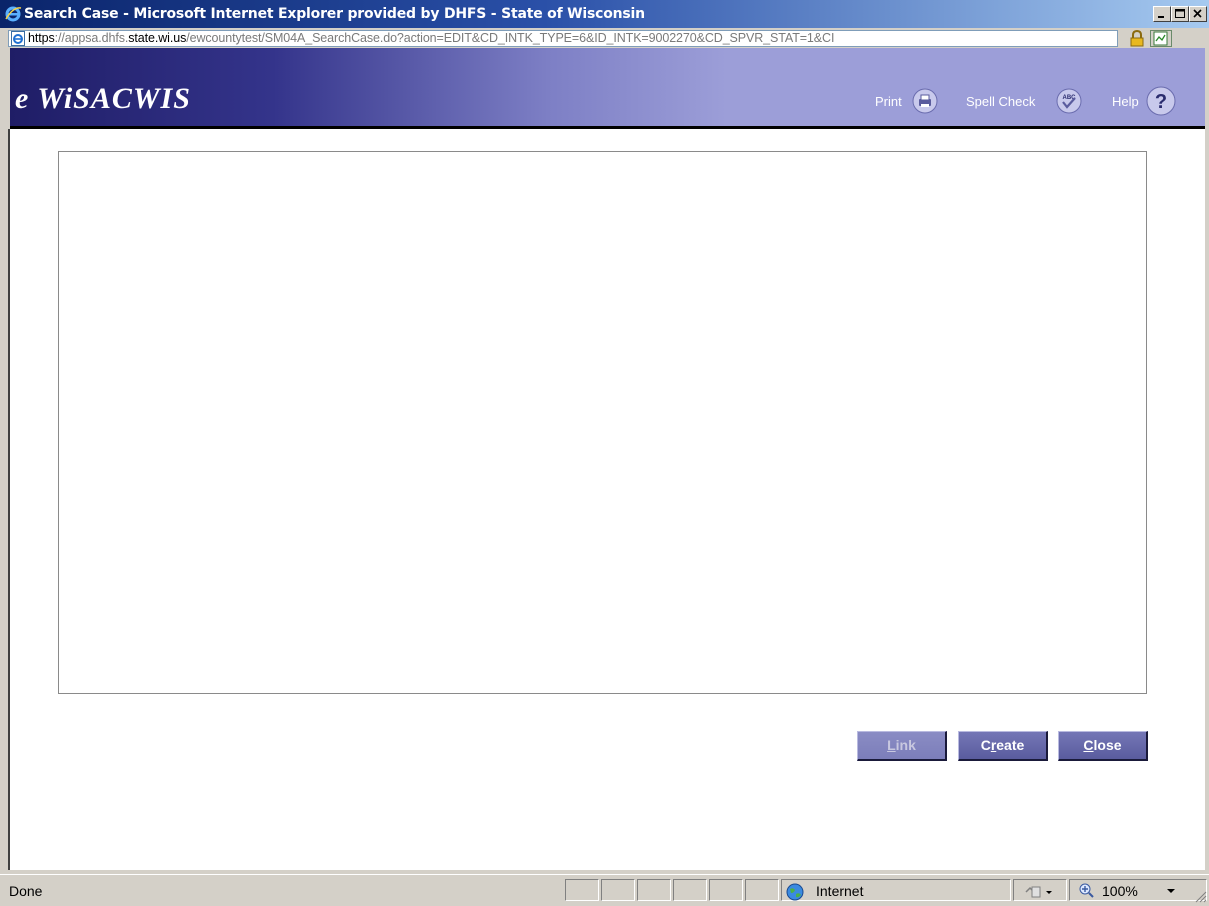 The height and width of the screenshot is (906, 1209). I want to click on lock-icon, so click(1137, 38).